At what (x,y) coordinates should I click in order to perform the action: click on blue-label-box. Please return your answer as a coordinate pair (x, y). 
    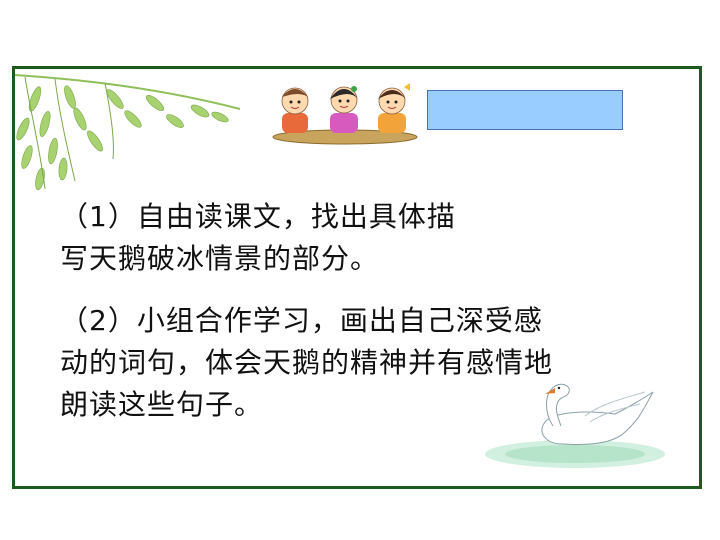
    Looking at the image, I should click on (525, 110).